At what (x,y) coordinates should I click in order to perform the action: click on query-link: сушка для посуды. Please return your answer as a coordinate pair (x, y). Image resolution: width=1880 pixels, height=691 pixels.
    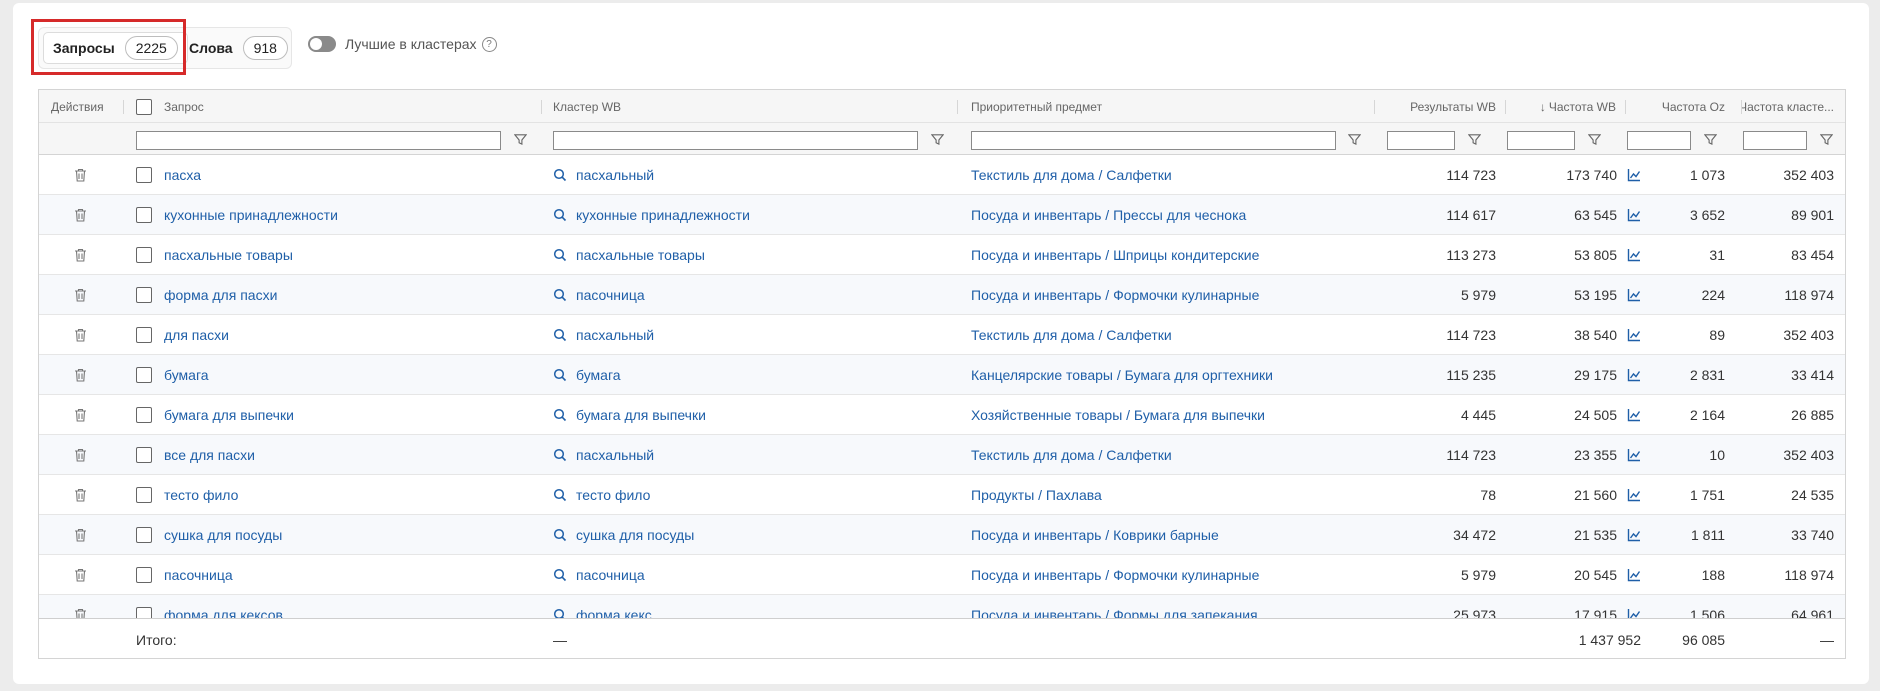
    Looking at the image, I should click on (223, 535).